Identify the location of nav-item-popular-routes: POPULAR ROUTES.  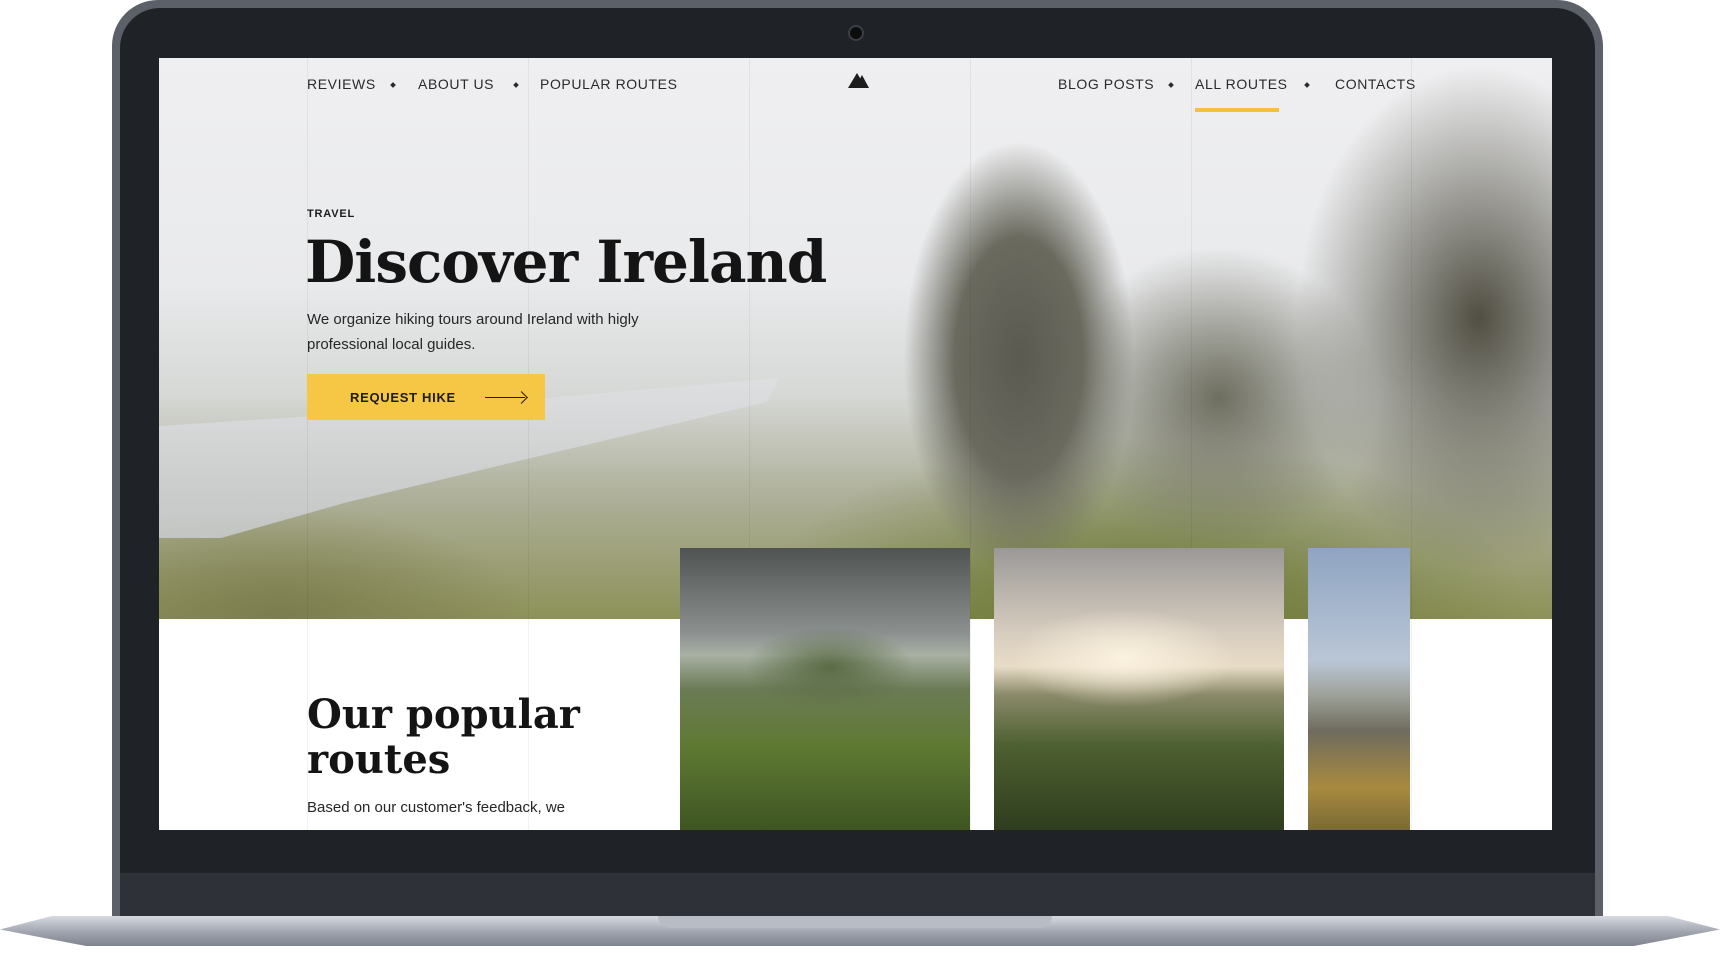
(609, 84).